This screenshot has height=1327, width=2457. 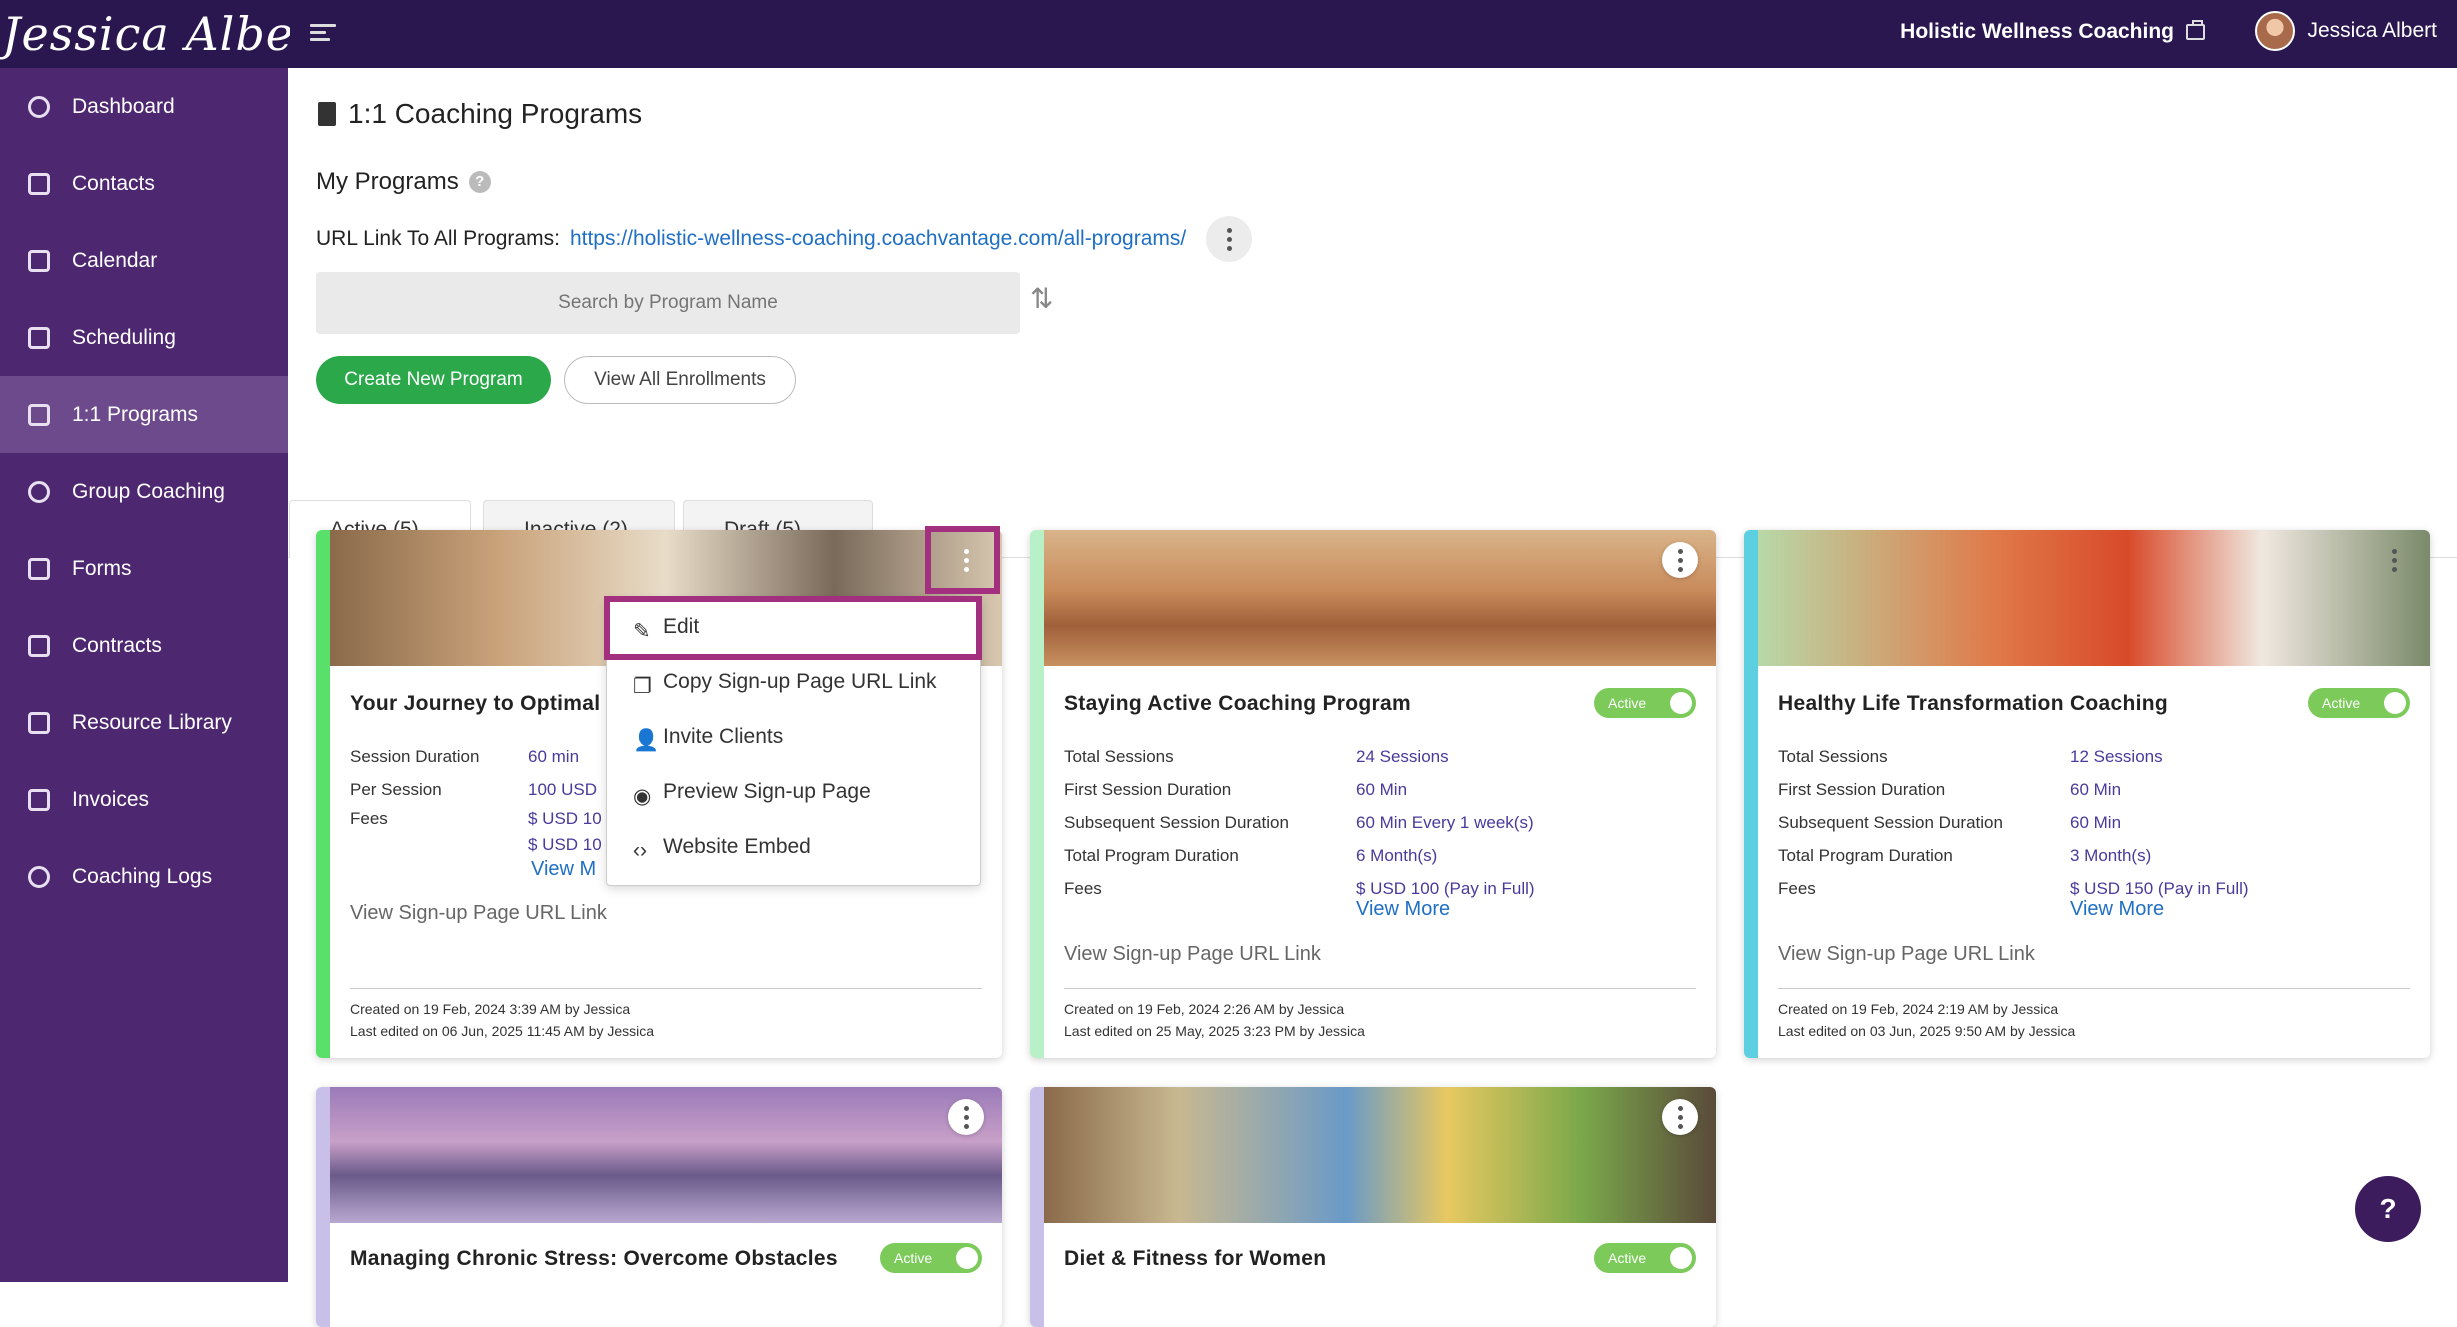 What do you see at coordinates (1924, 790) in the screenshot?
I see `detail-label: First Session Duration` at bounding box center [1924, 790].